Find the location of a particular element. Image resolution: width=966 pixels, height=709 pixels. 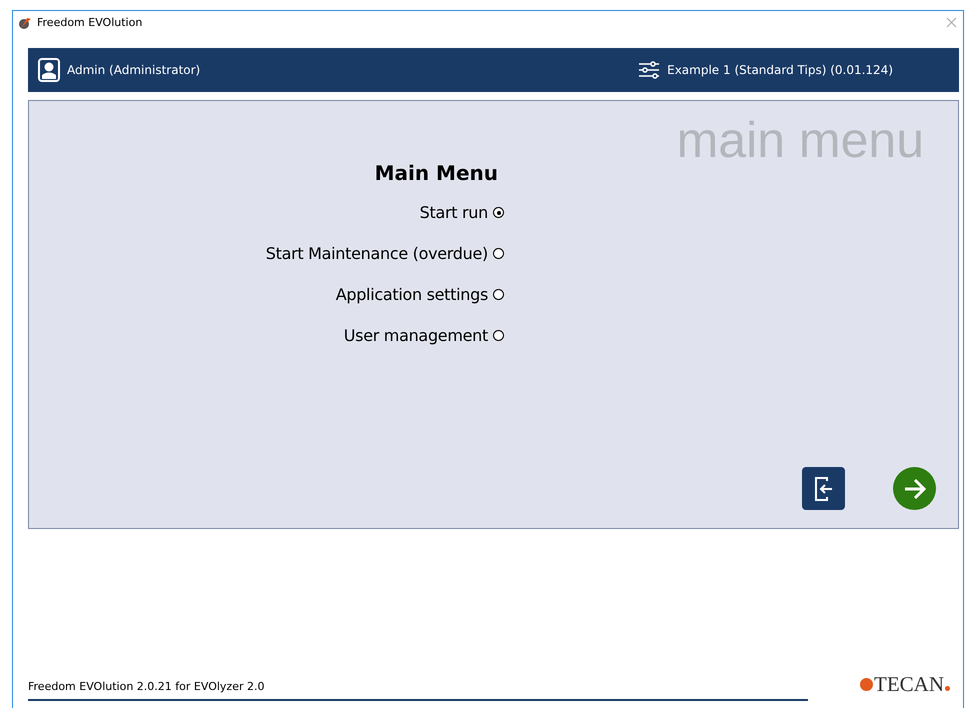

menu-option: Application settings is located at coordinates (412, 294).